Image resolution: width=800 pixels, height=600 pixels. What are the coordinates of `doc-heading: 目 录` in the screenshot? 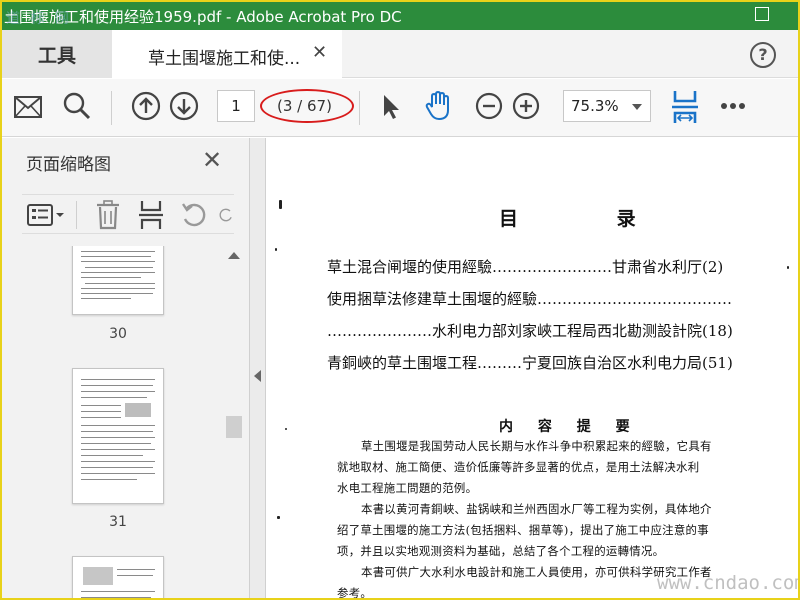 It's located at (590, 219).